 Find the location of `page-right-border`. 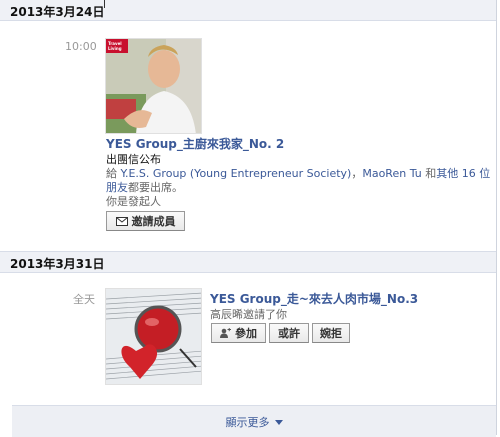

page-right-border is located at coordinates (496, 217).